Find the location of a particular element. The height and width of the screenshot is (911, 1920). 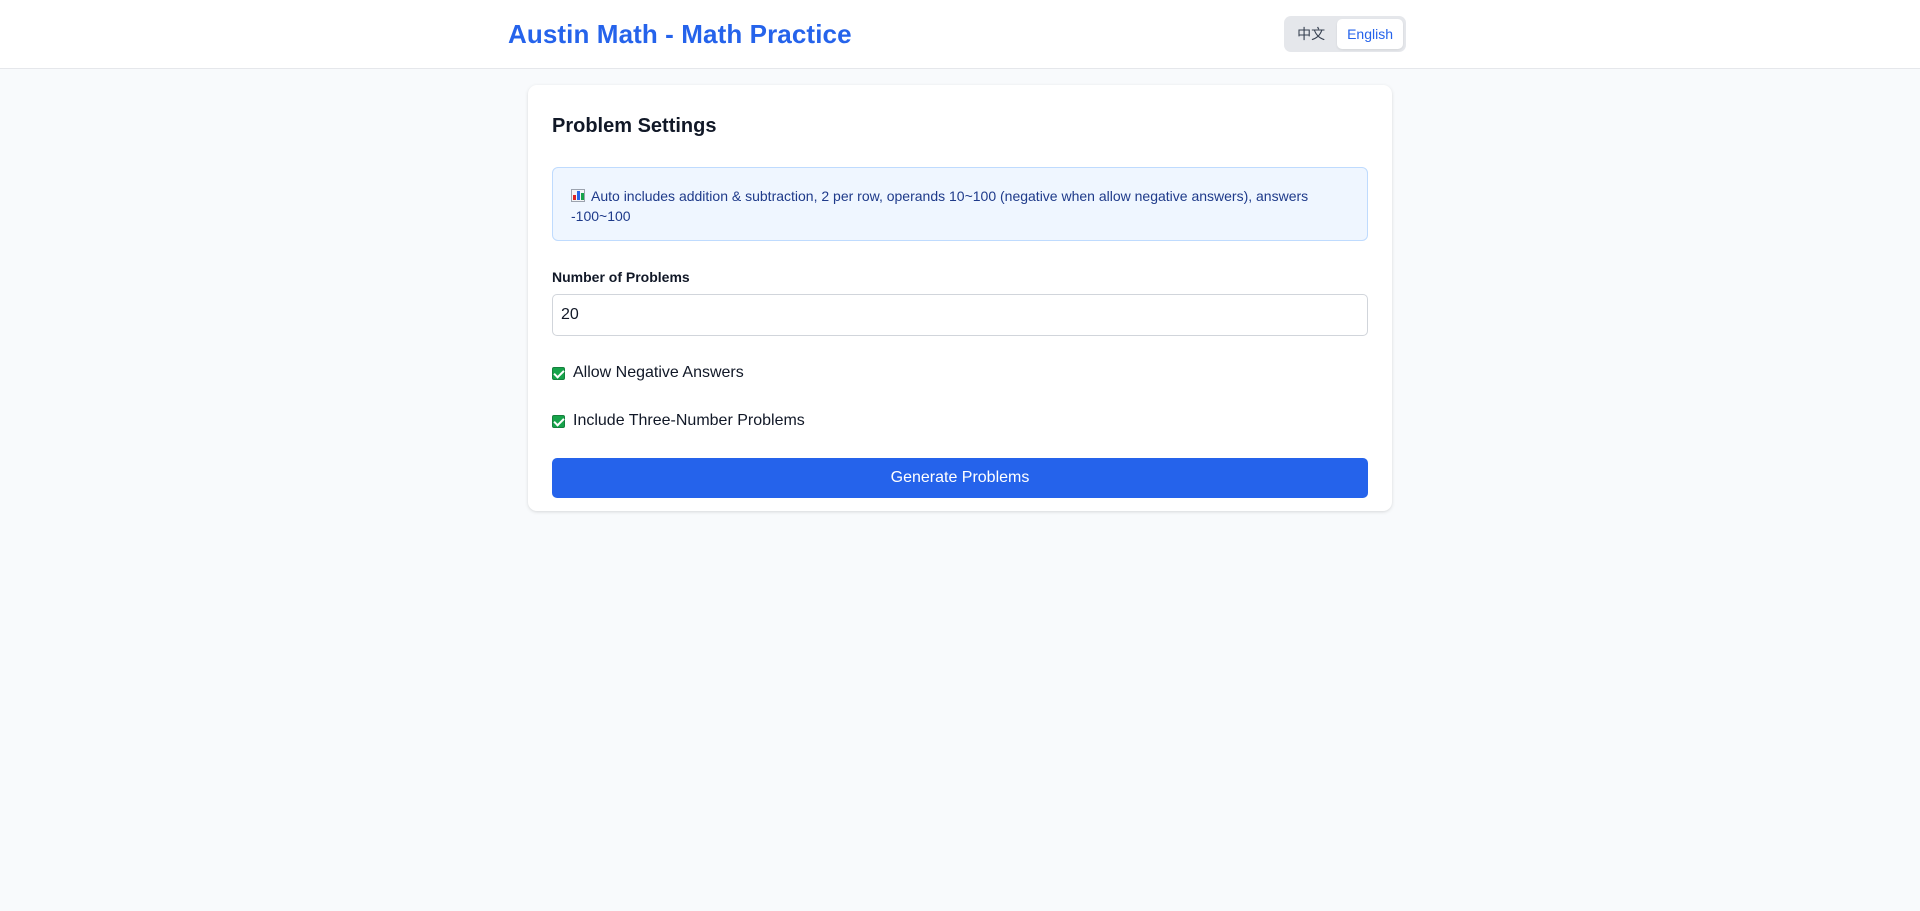

problem-count-label: Number of Problems is located at coordinates (621, 277).